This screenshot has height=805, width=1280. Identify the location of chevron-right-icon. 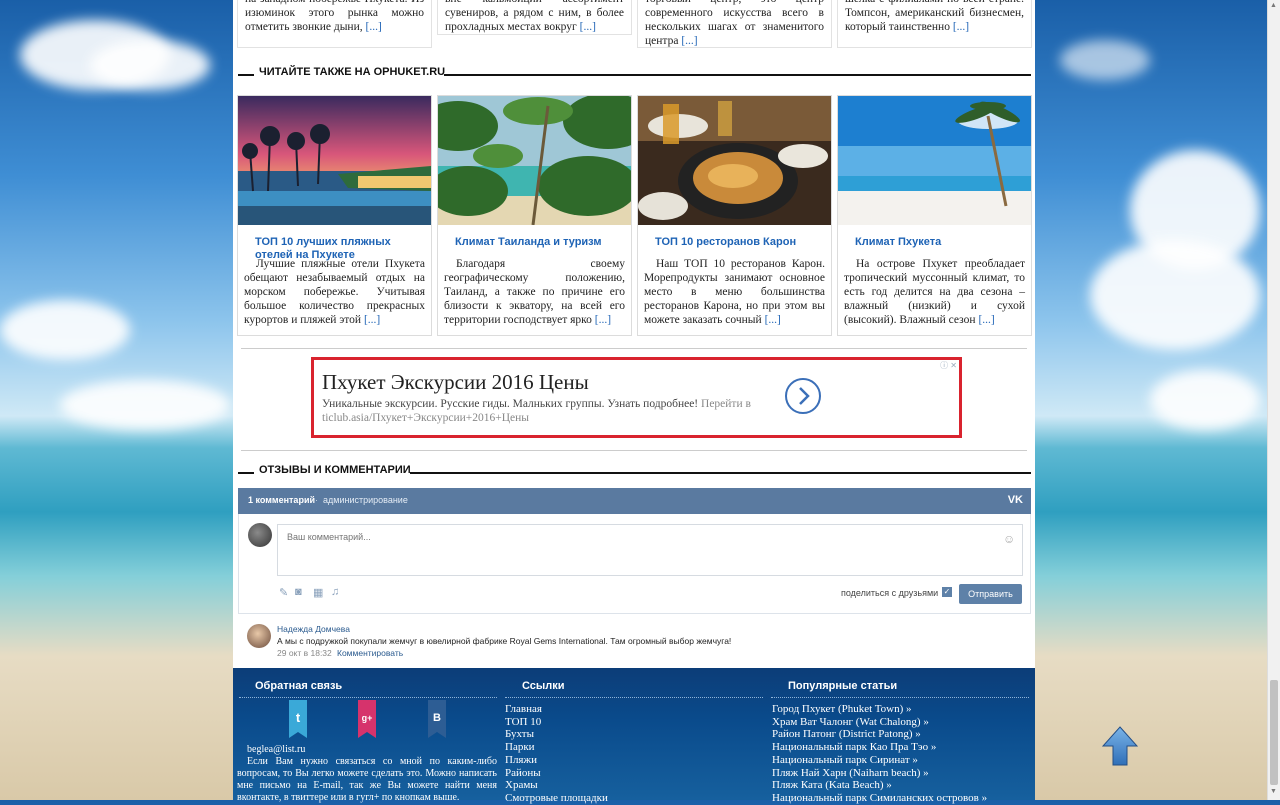
(804, 396).